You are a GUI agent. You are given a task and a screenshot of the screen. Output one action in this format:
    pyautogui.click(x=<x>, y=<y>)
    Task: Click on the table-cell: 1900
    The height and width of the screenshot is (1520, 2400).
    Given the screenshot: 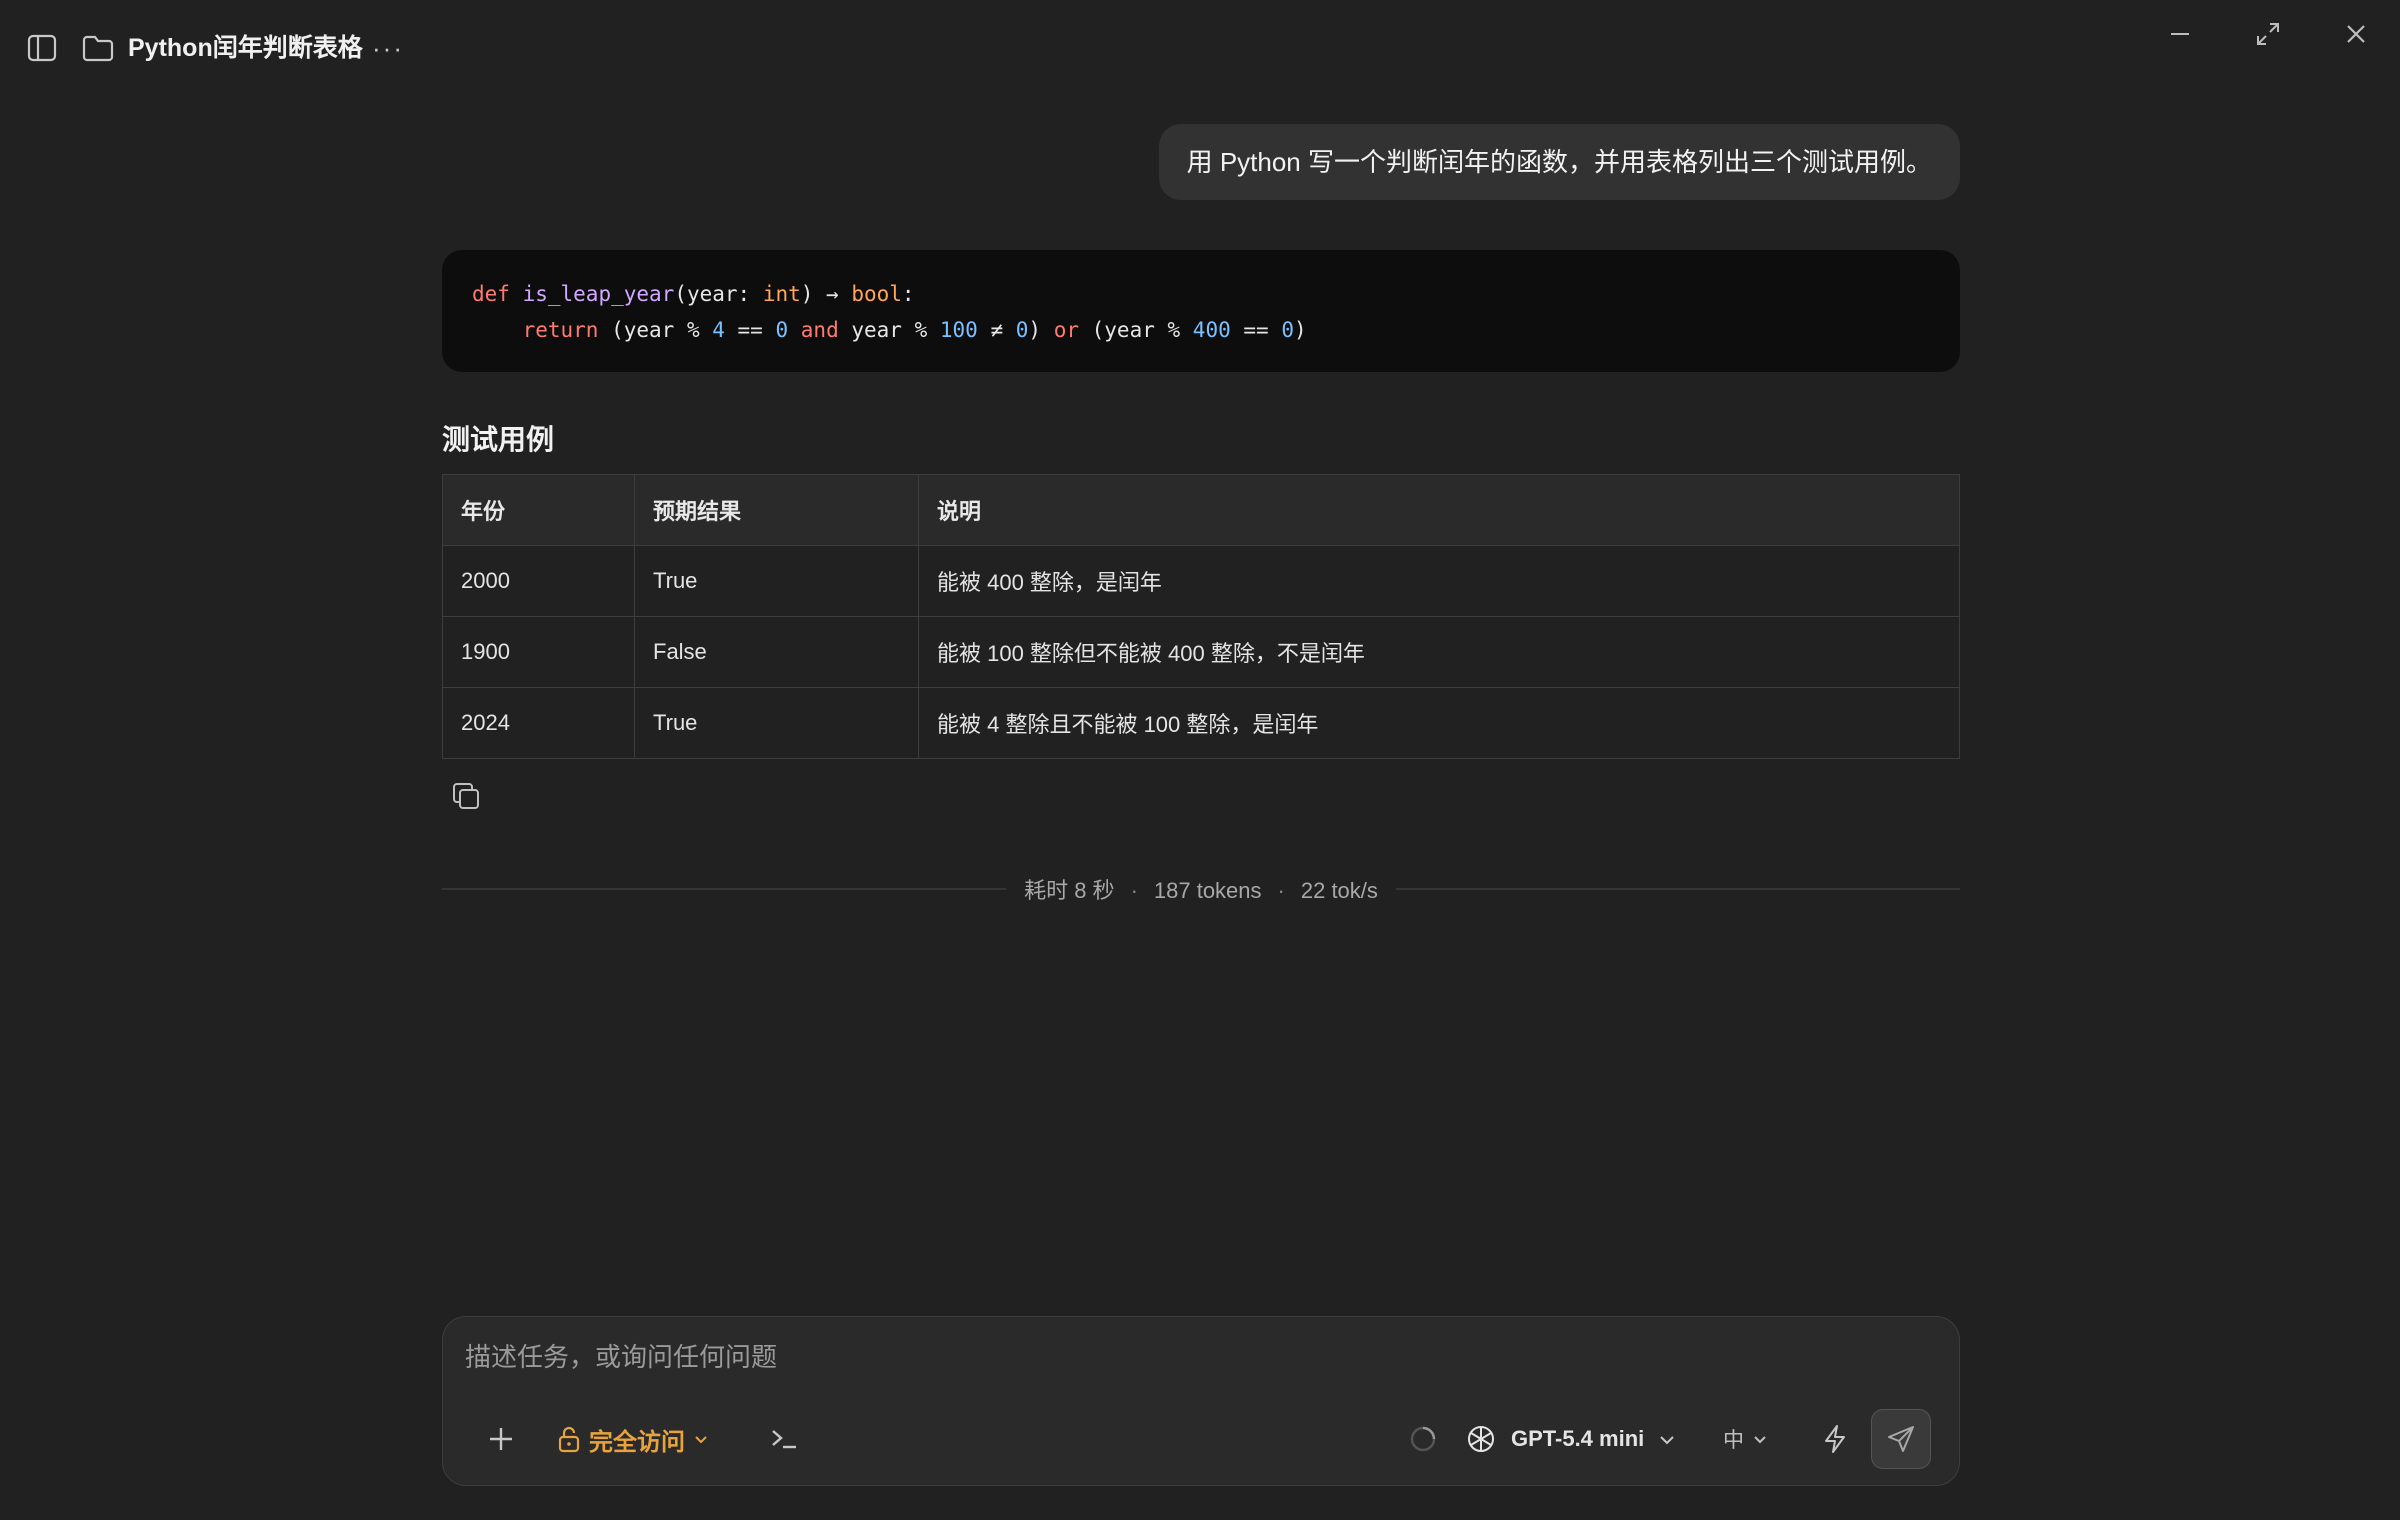 What is the action you would take?
    pyautogui.click(x=538, y=652)
    